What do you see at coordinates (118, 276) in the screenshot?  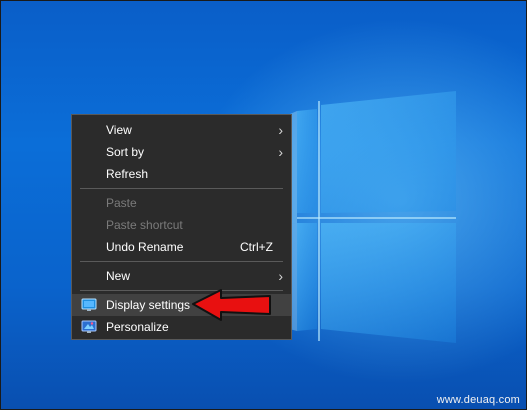 I see `menu-item-label: New` at bounding box center [118, 276].